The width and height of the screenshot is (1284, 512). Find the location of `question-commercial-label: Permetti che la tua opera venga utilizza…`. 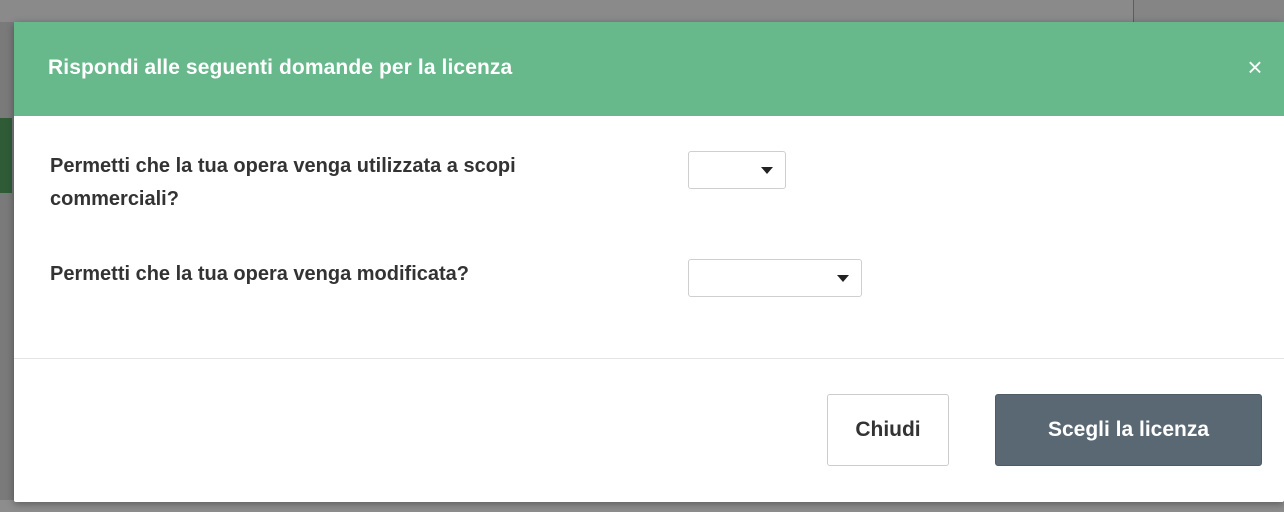

question-commercial-label: Permetti che la tua opera venga utilizza… is located at coordinates (283, 182).